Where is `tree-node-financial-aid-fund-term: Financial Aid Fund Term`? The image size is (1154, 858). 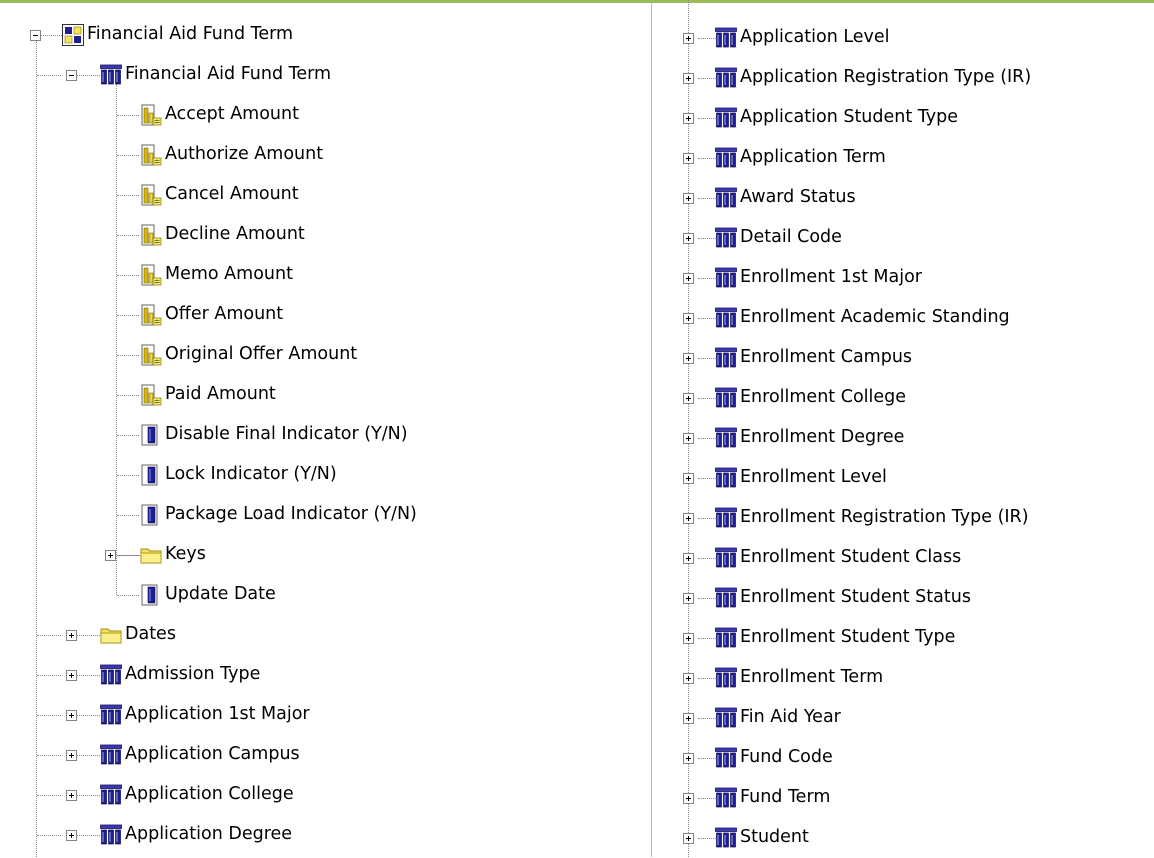
tree-node-financial-aid-fund-term: Financial Aid Fund Term is located at coordinates (325, 75).